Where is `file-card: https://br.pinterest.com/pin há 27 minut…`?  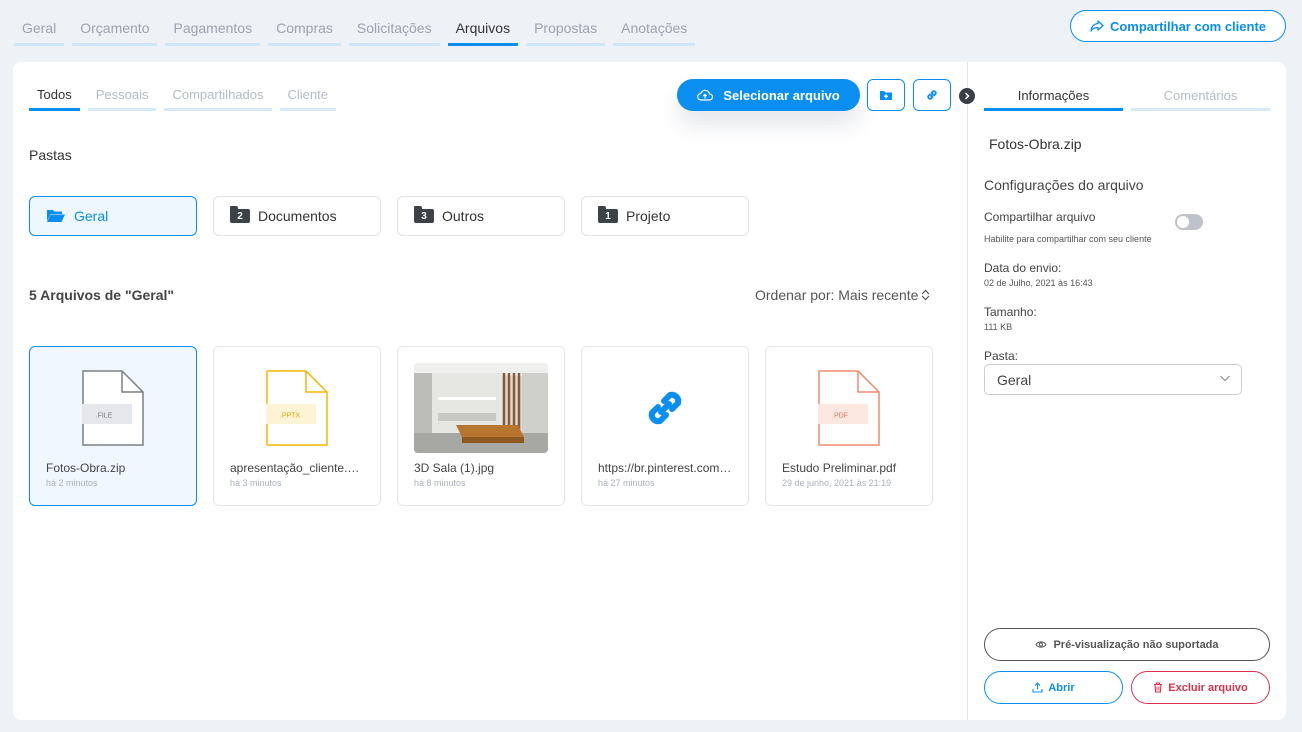
file-card: https://br.pinterest.com/pin há 27 minut… is located at coordinates (665, 426).